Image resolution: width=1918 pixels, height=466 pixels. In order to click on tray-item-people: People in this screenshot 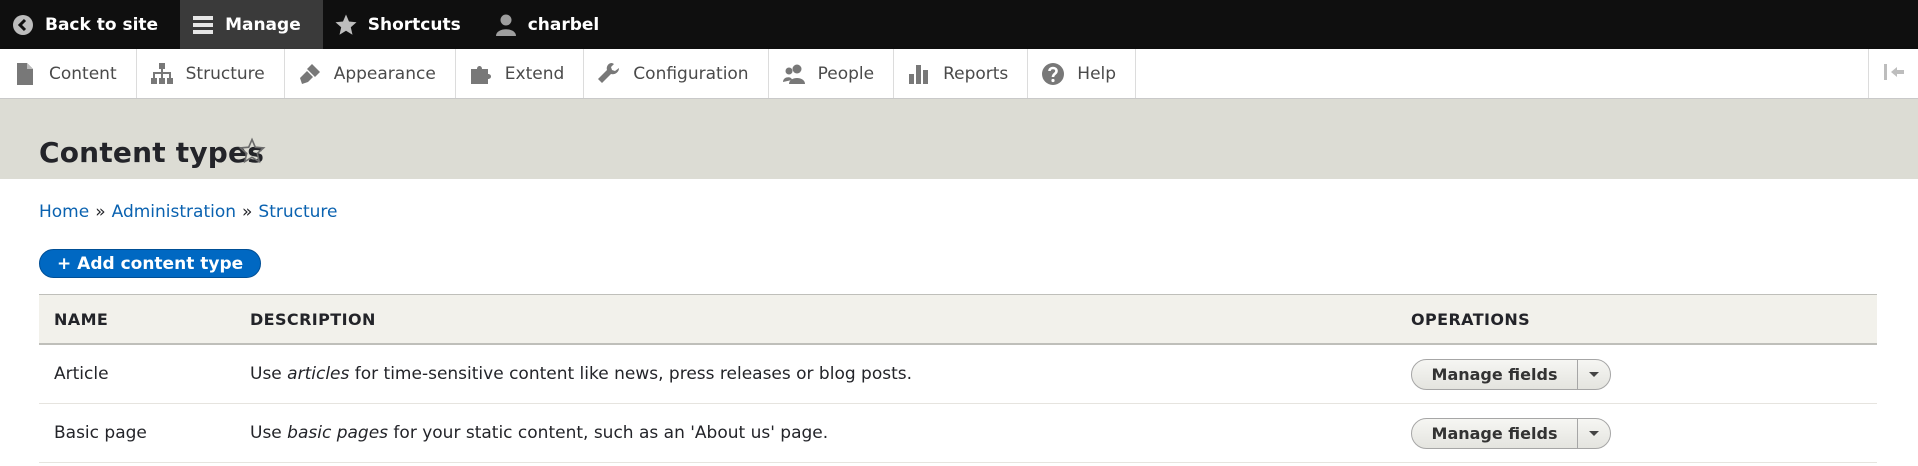, I will do `click(832, 73)`.